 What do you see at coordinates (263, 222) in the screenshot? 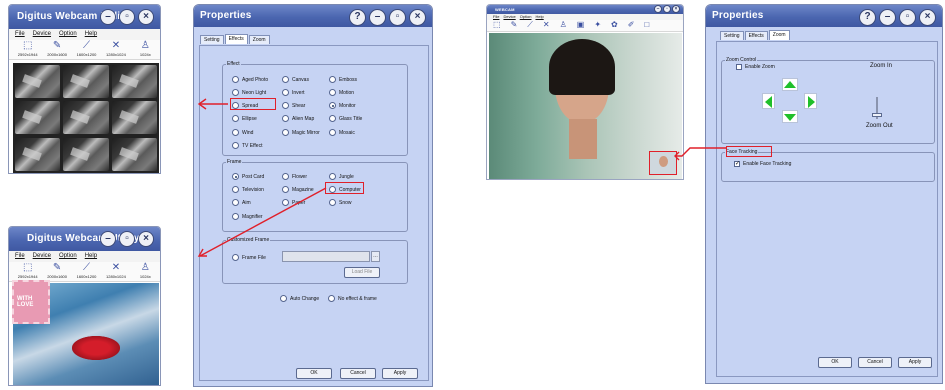
I see `arrow-to-computer` at bounding box center [263, 222].